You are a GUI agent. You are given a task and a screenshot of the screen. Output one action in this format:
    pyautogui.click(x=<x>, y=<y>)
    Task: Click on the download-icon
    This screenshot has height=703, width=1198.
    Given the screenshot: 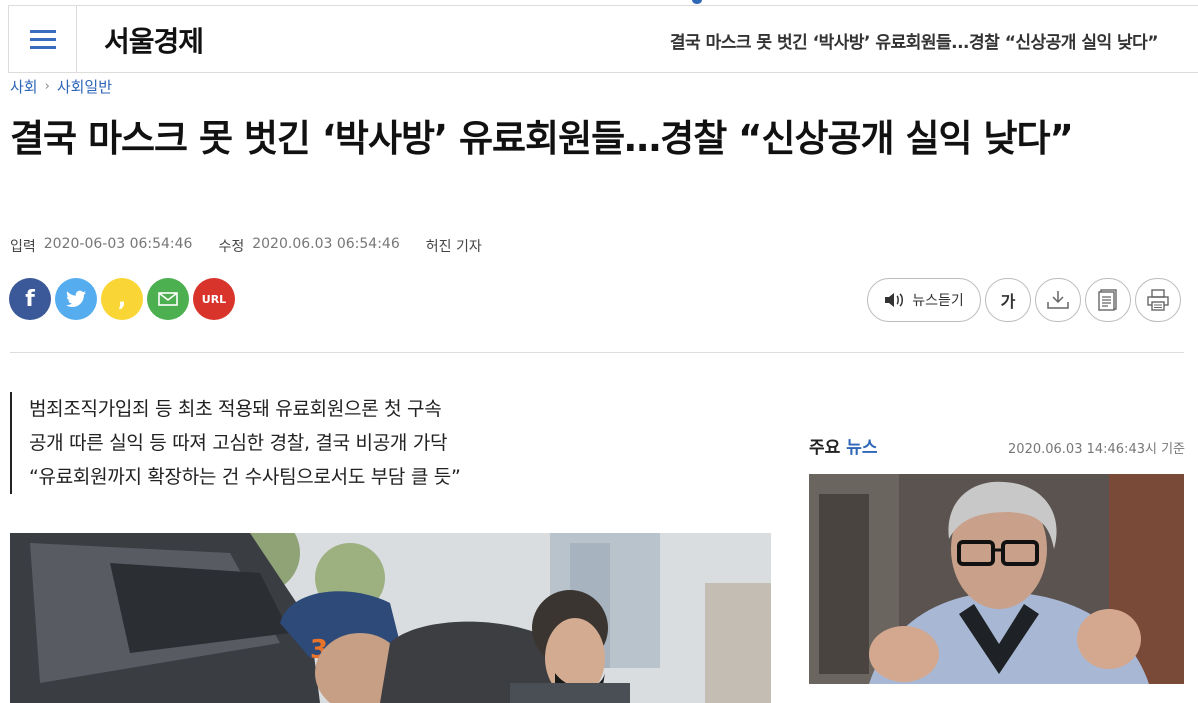 What is the action you would take?
    pyautogui.click(x=1058, y=300)
    